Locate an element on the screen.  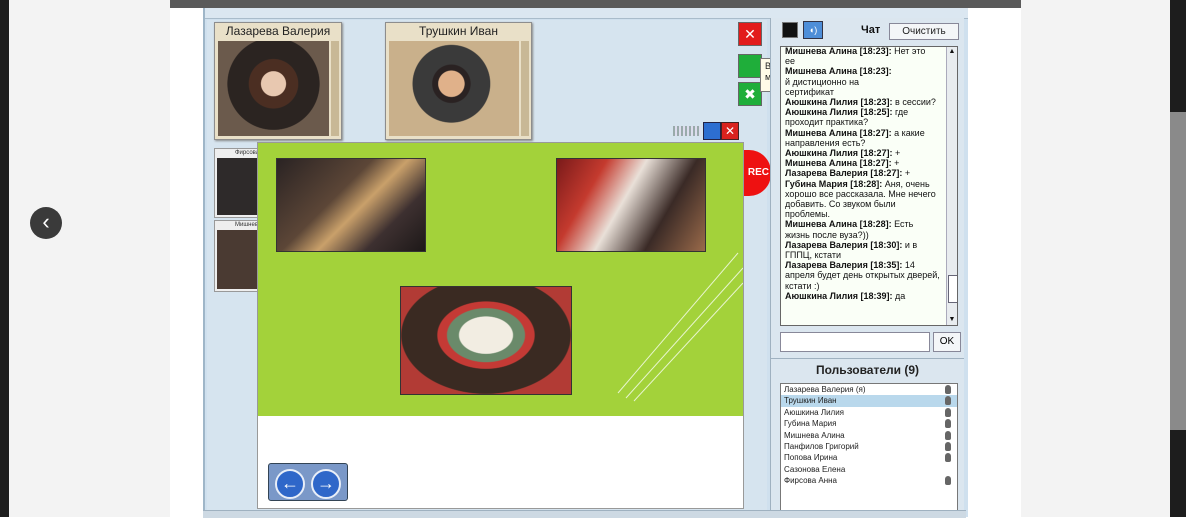
chat-message-text: й дистиционно на is located at coordinates (822, 81).